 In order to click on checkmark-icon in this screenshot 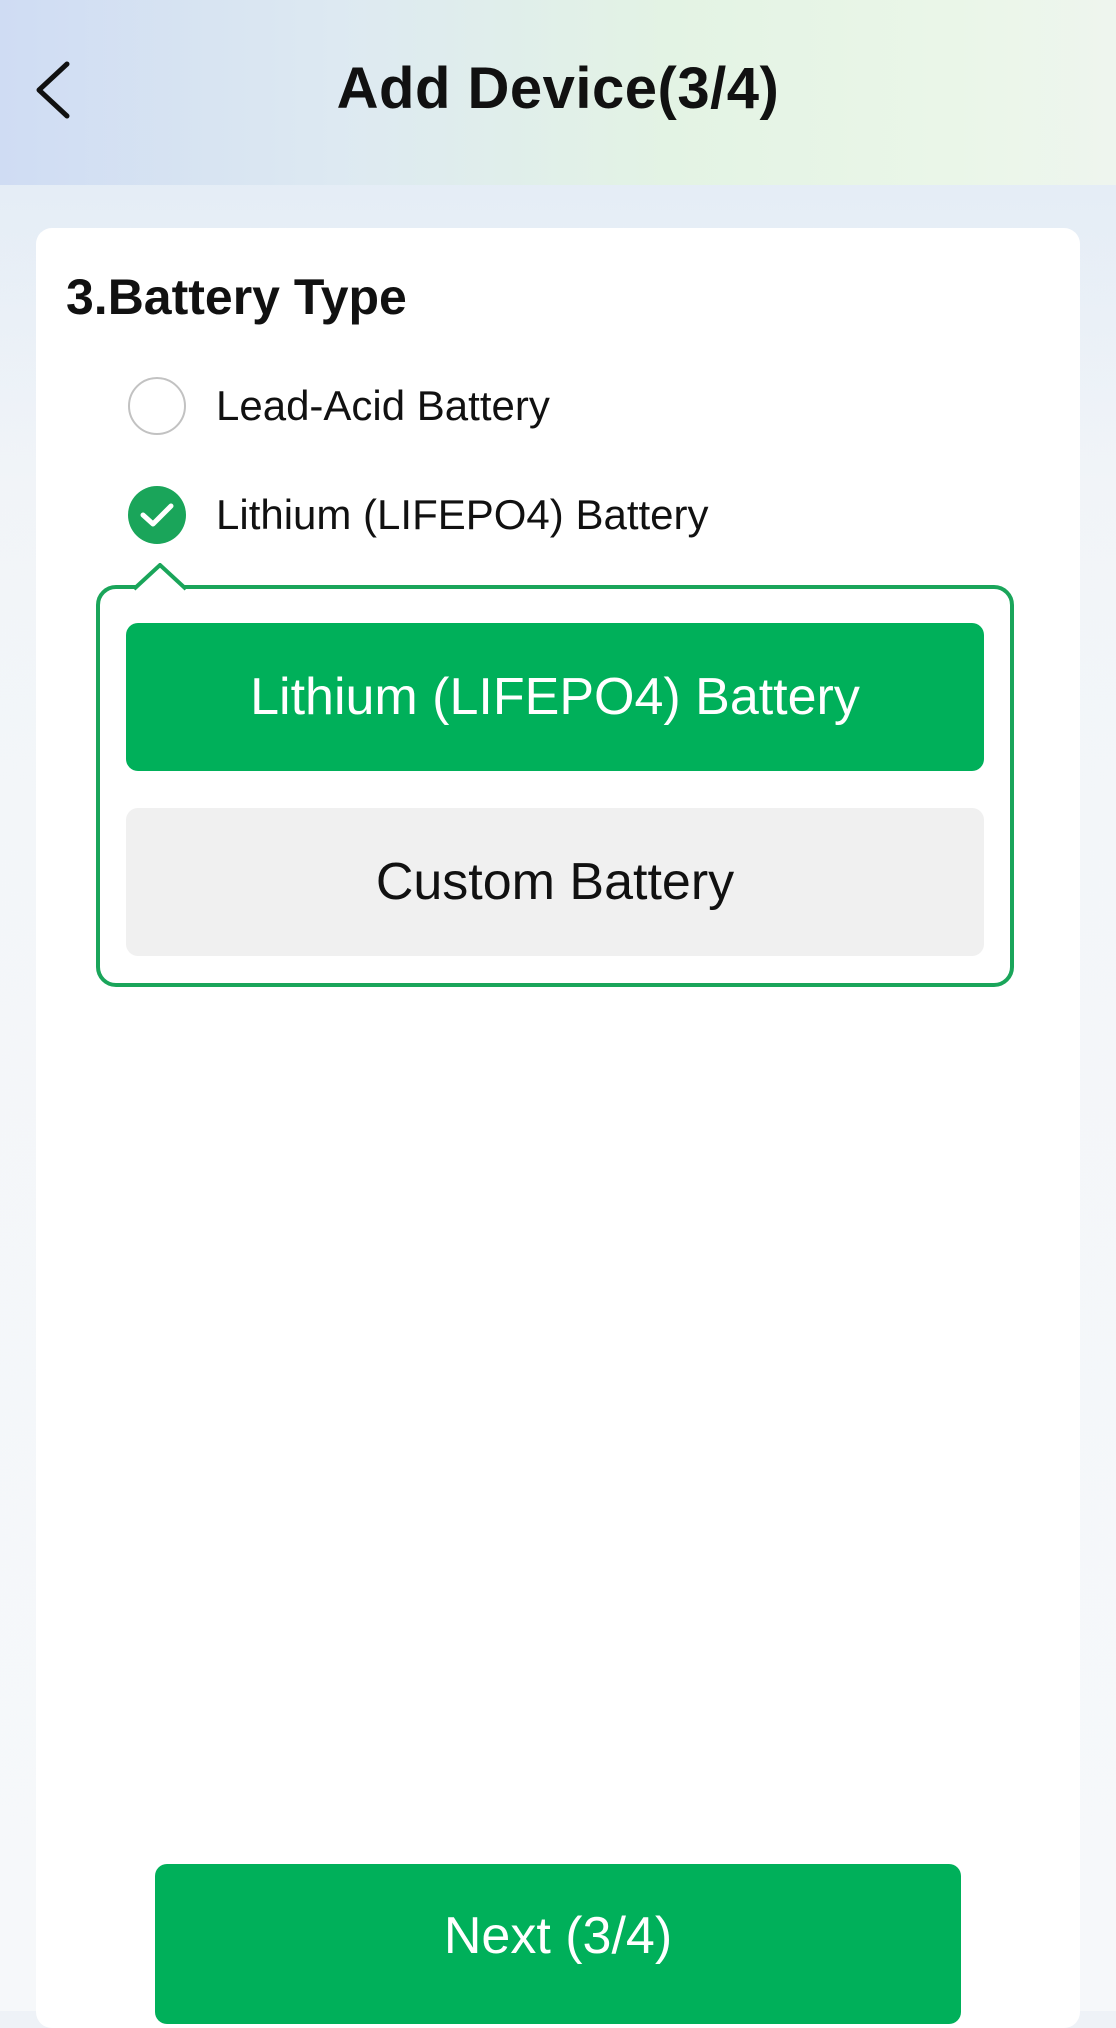, I will do `click(157, 515)`.